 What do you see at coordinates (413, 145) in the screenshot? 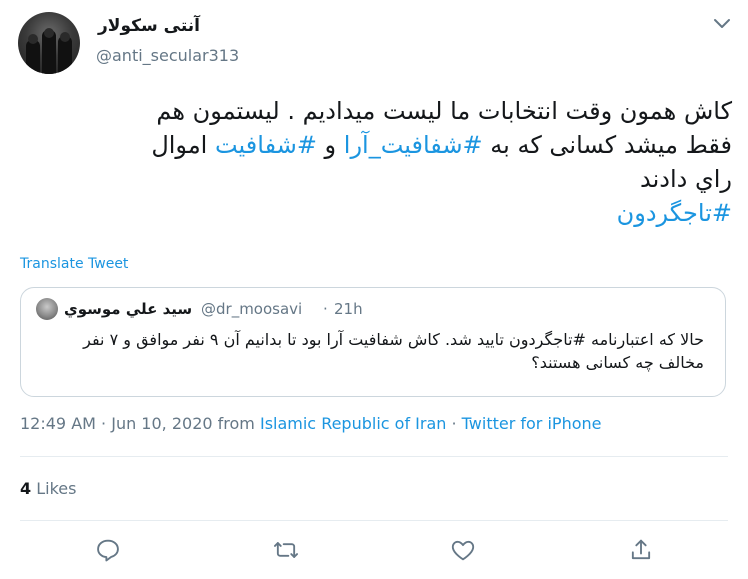
I see `hashtag-link: #شفافیت_آرا` at bounding box center [413, 145].